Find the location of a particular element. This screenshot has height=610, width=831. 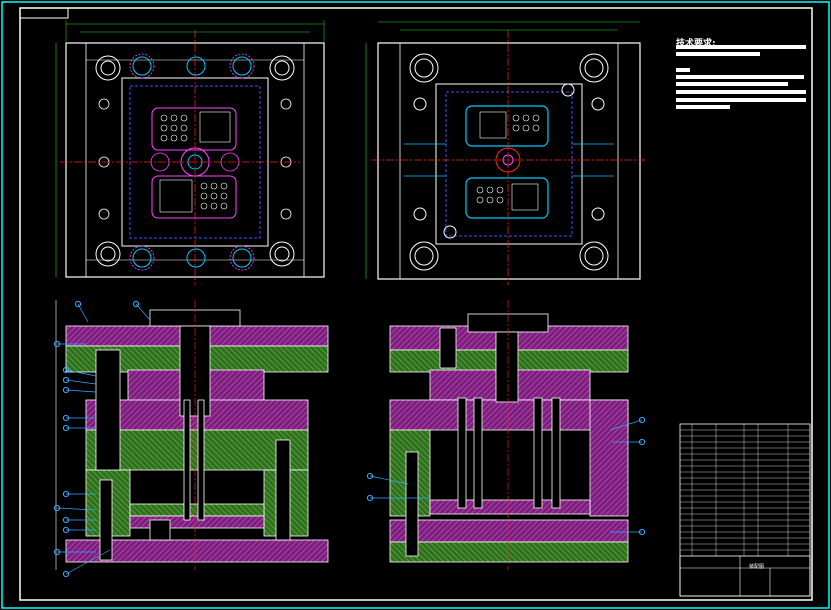

plan-view-fixed-half is located at coordinates (190, 152).